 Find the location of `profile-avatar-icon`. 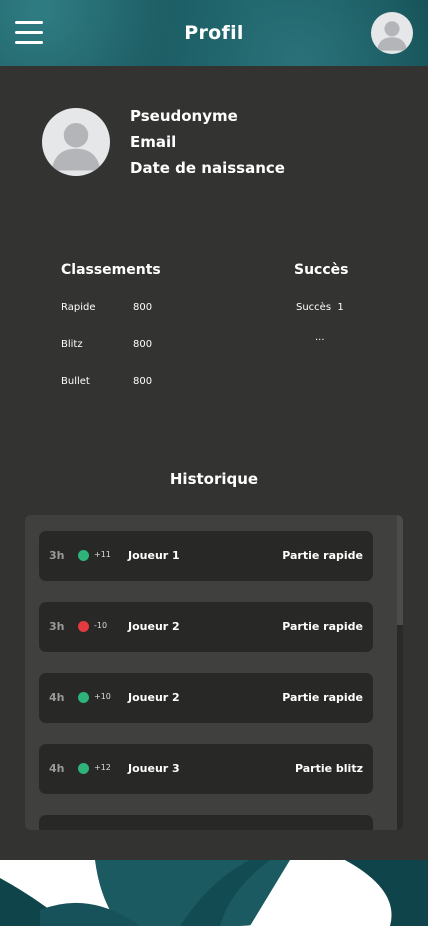

profile-avatar-icon is located at coordinates (76, 142).